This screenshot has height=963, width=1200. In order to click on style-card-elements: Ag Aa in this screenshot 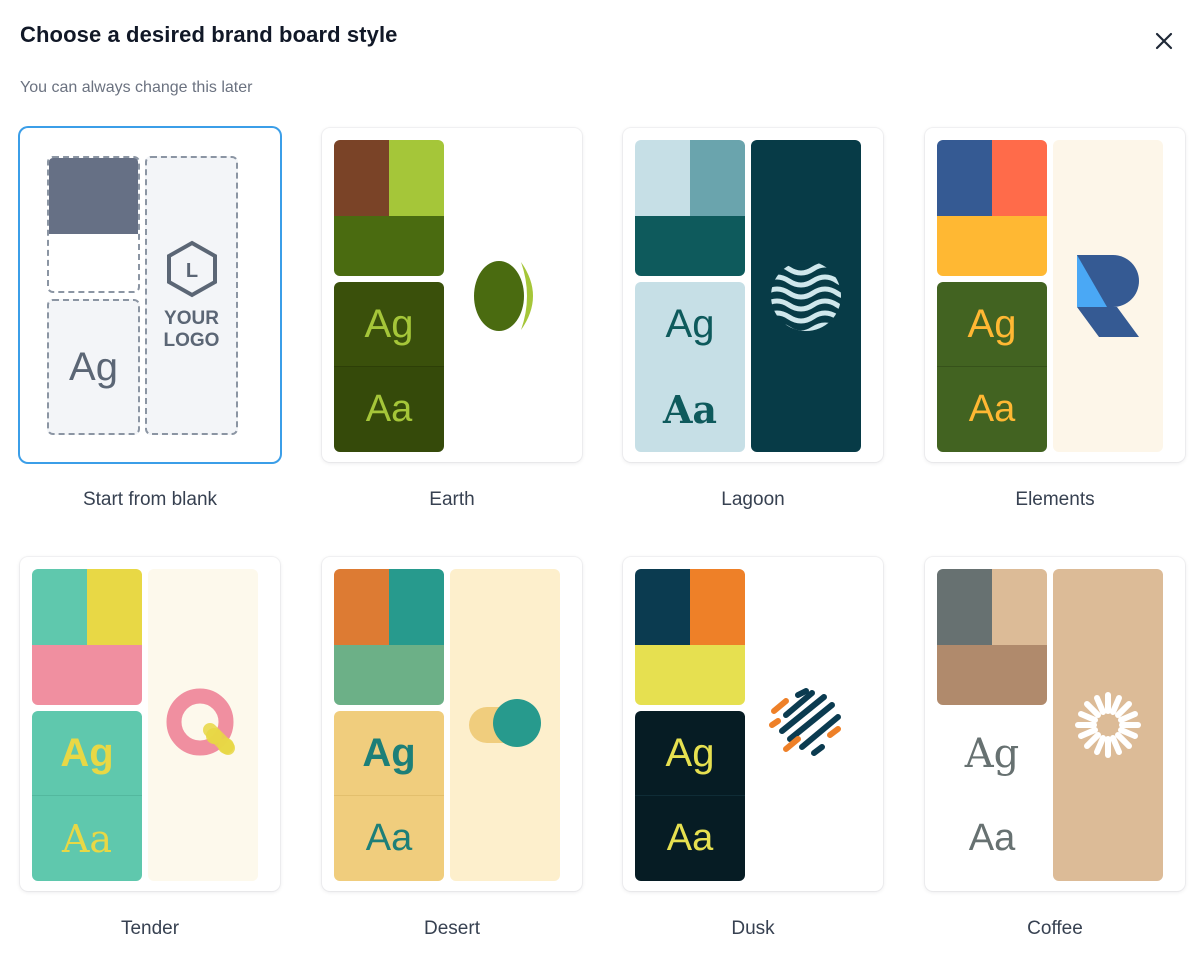, I will do `click(1055, 295)`.